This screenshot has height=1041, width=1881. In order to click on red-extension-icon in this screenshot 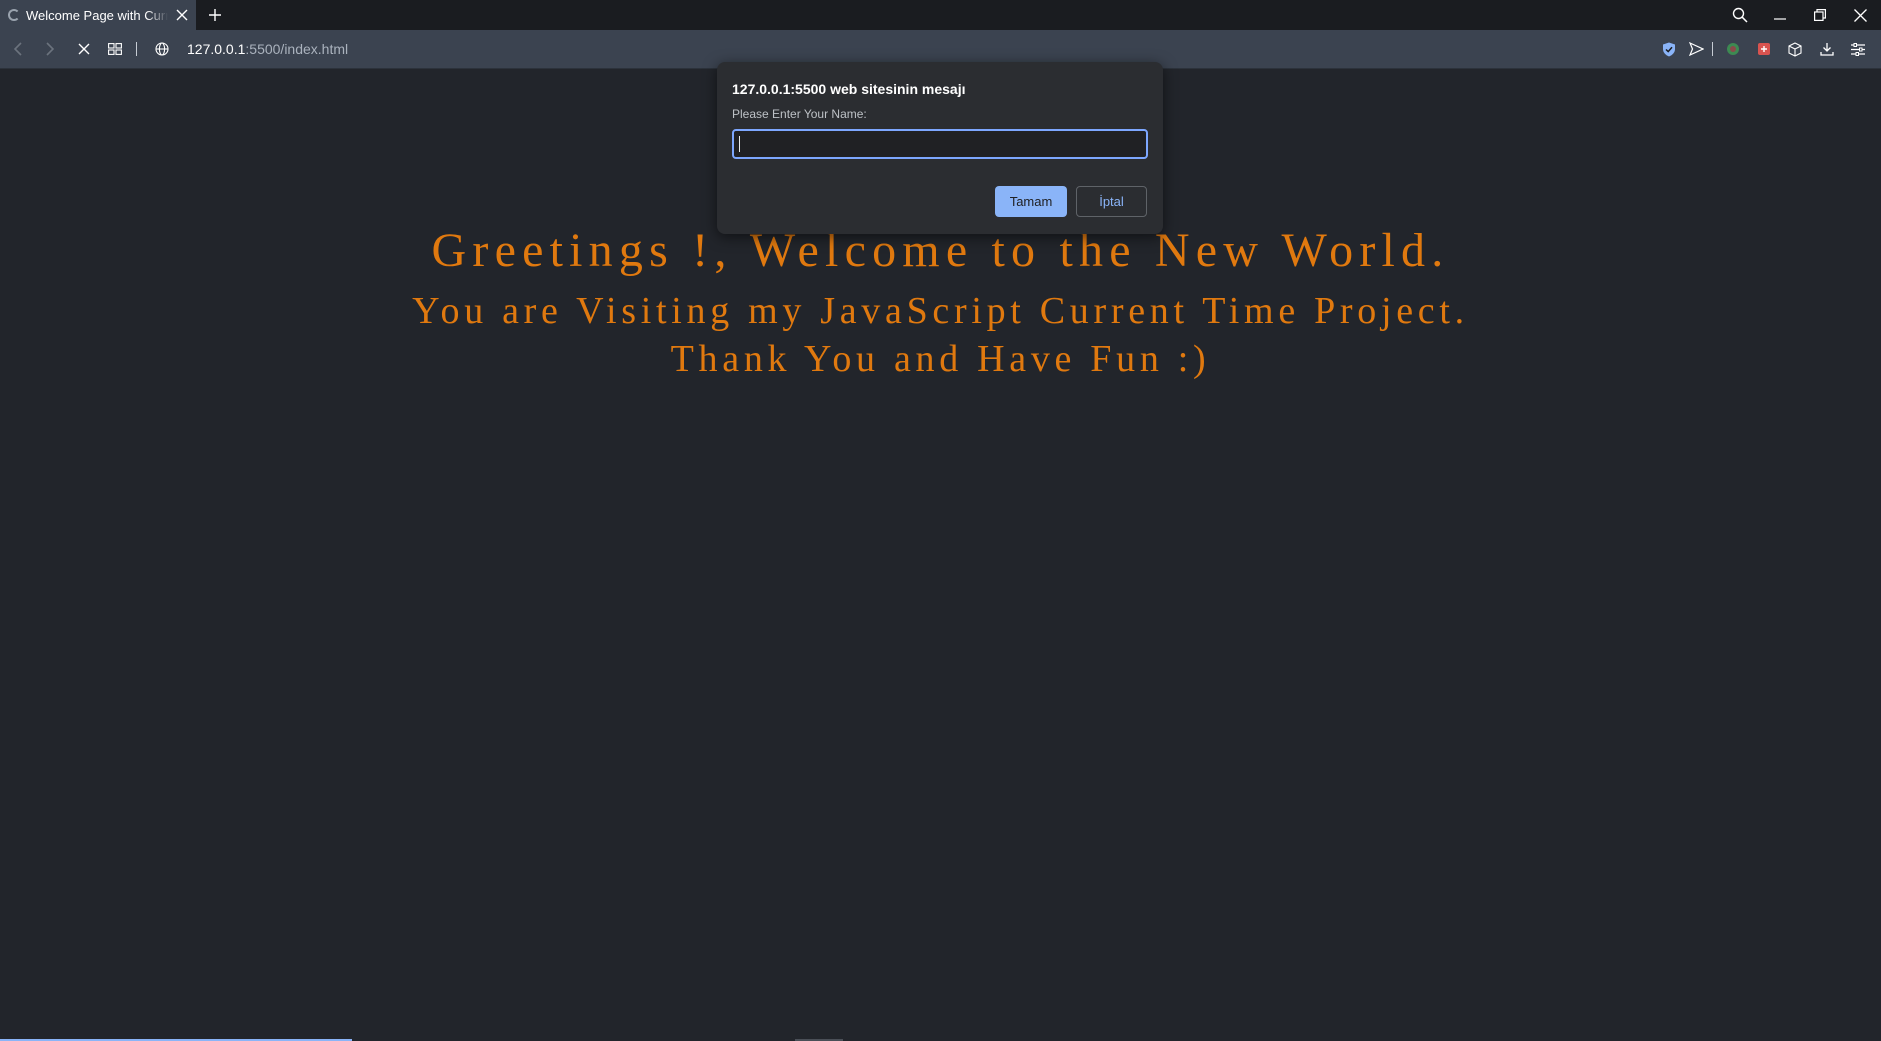, I will do `click(1764, 49)`.